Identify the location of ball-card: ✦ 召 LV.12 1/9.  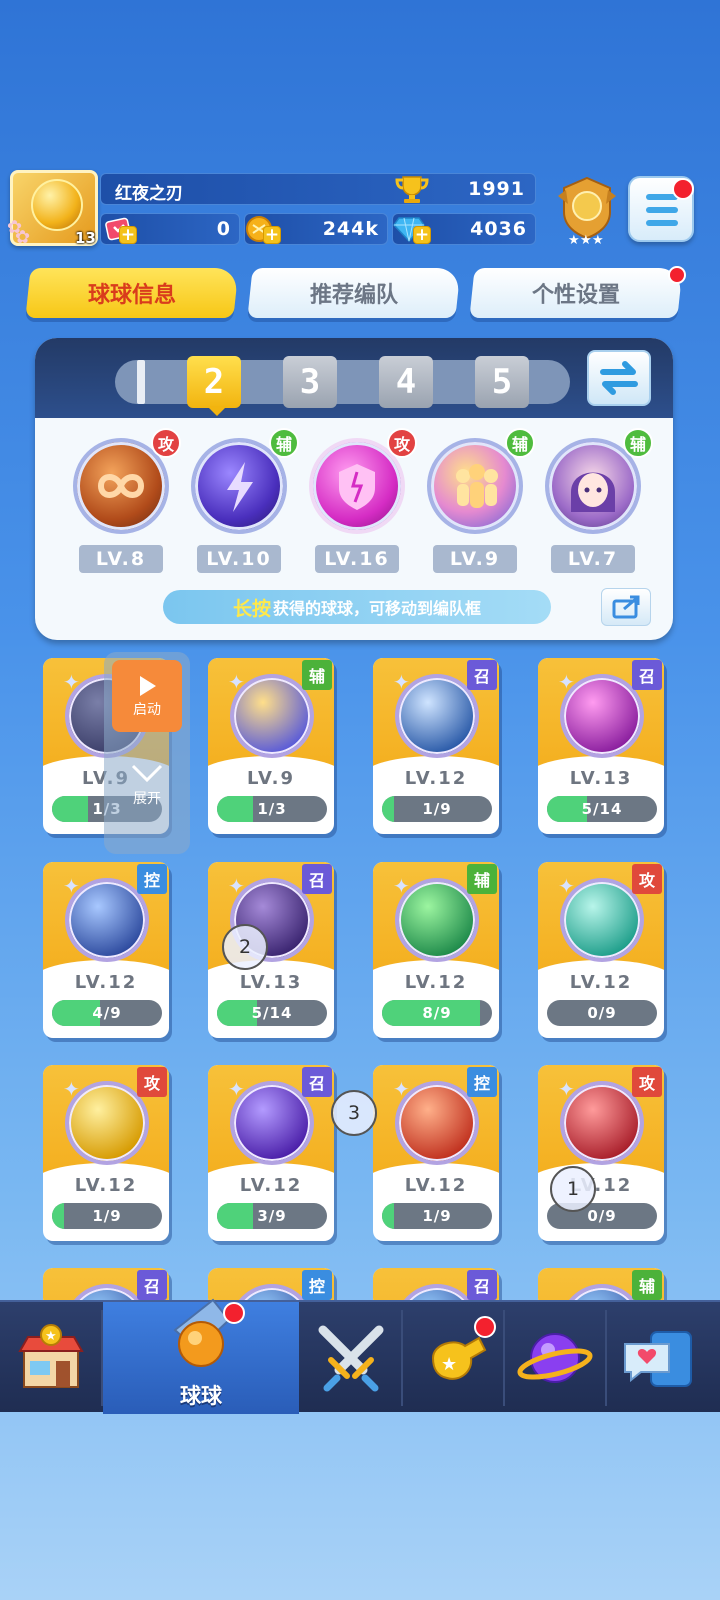
(436, 746).